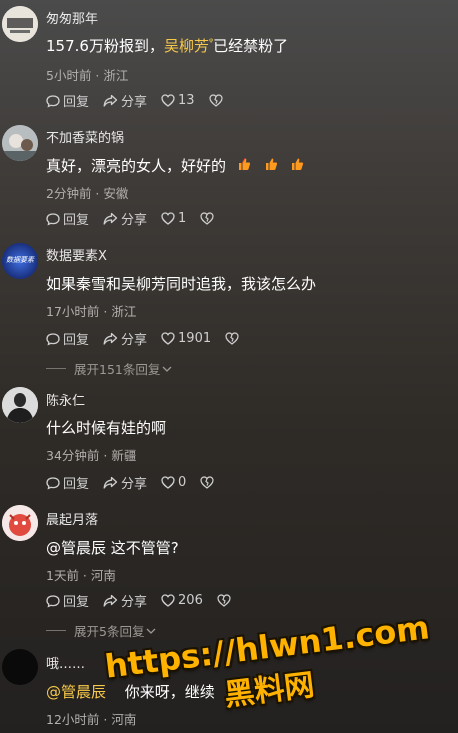 Image resolution: width=458 pixels, height=733 pixels. I want to click on username: 匆匆那年, so click(72, 17).